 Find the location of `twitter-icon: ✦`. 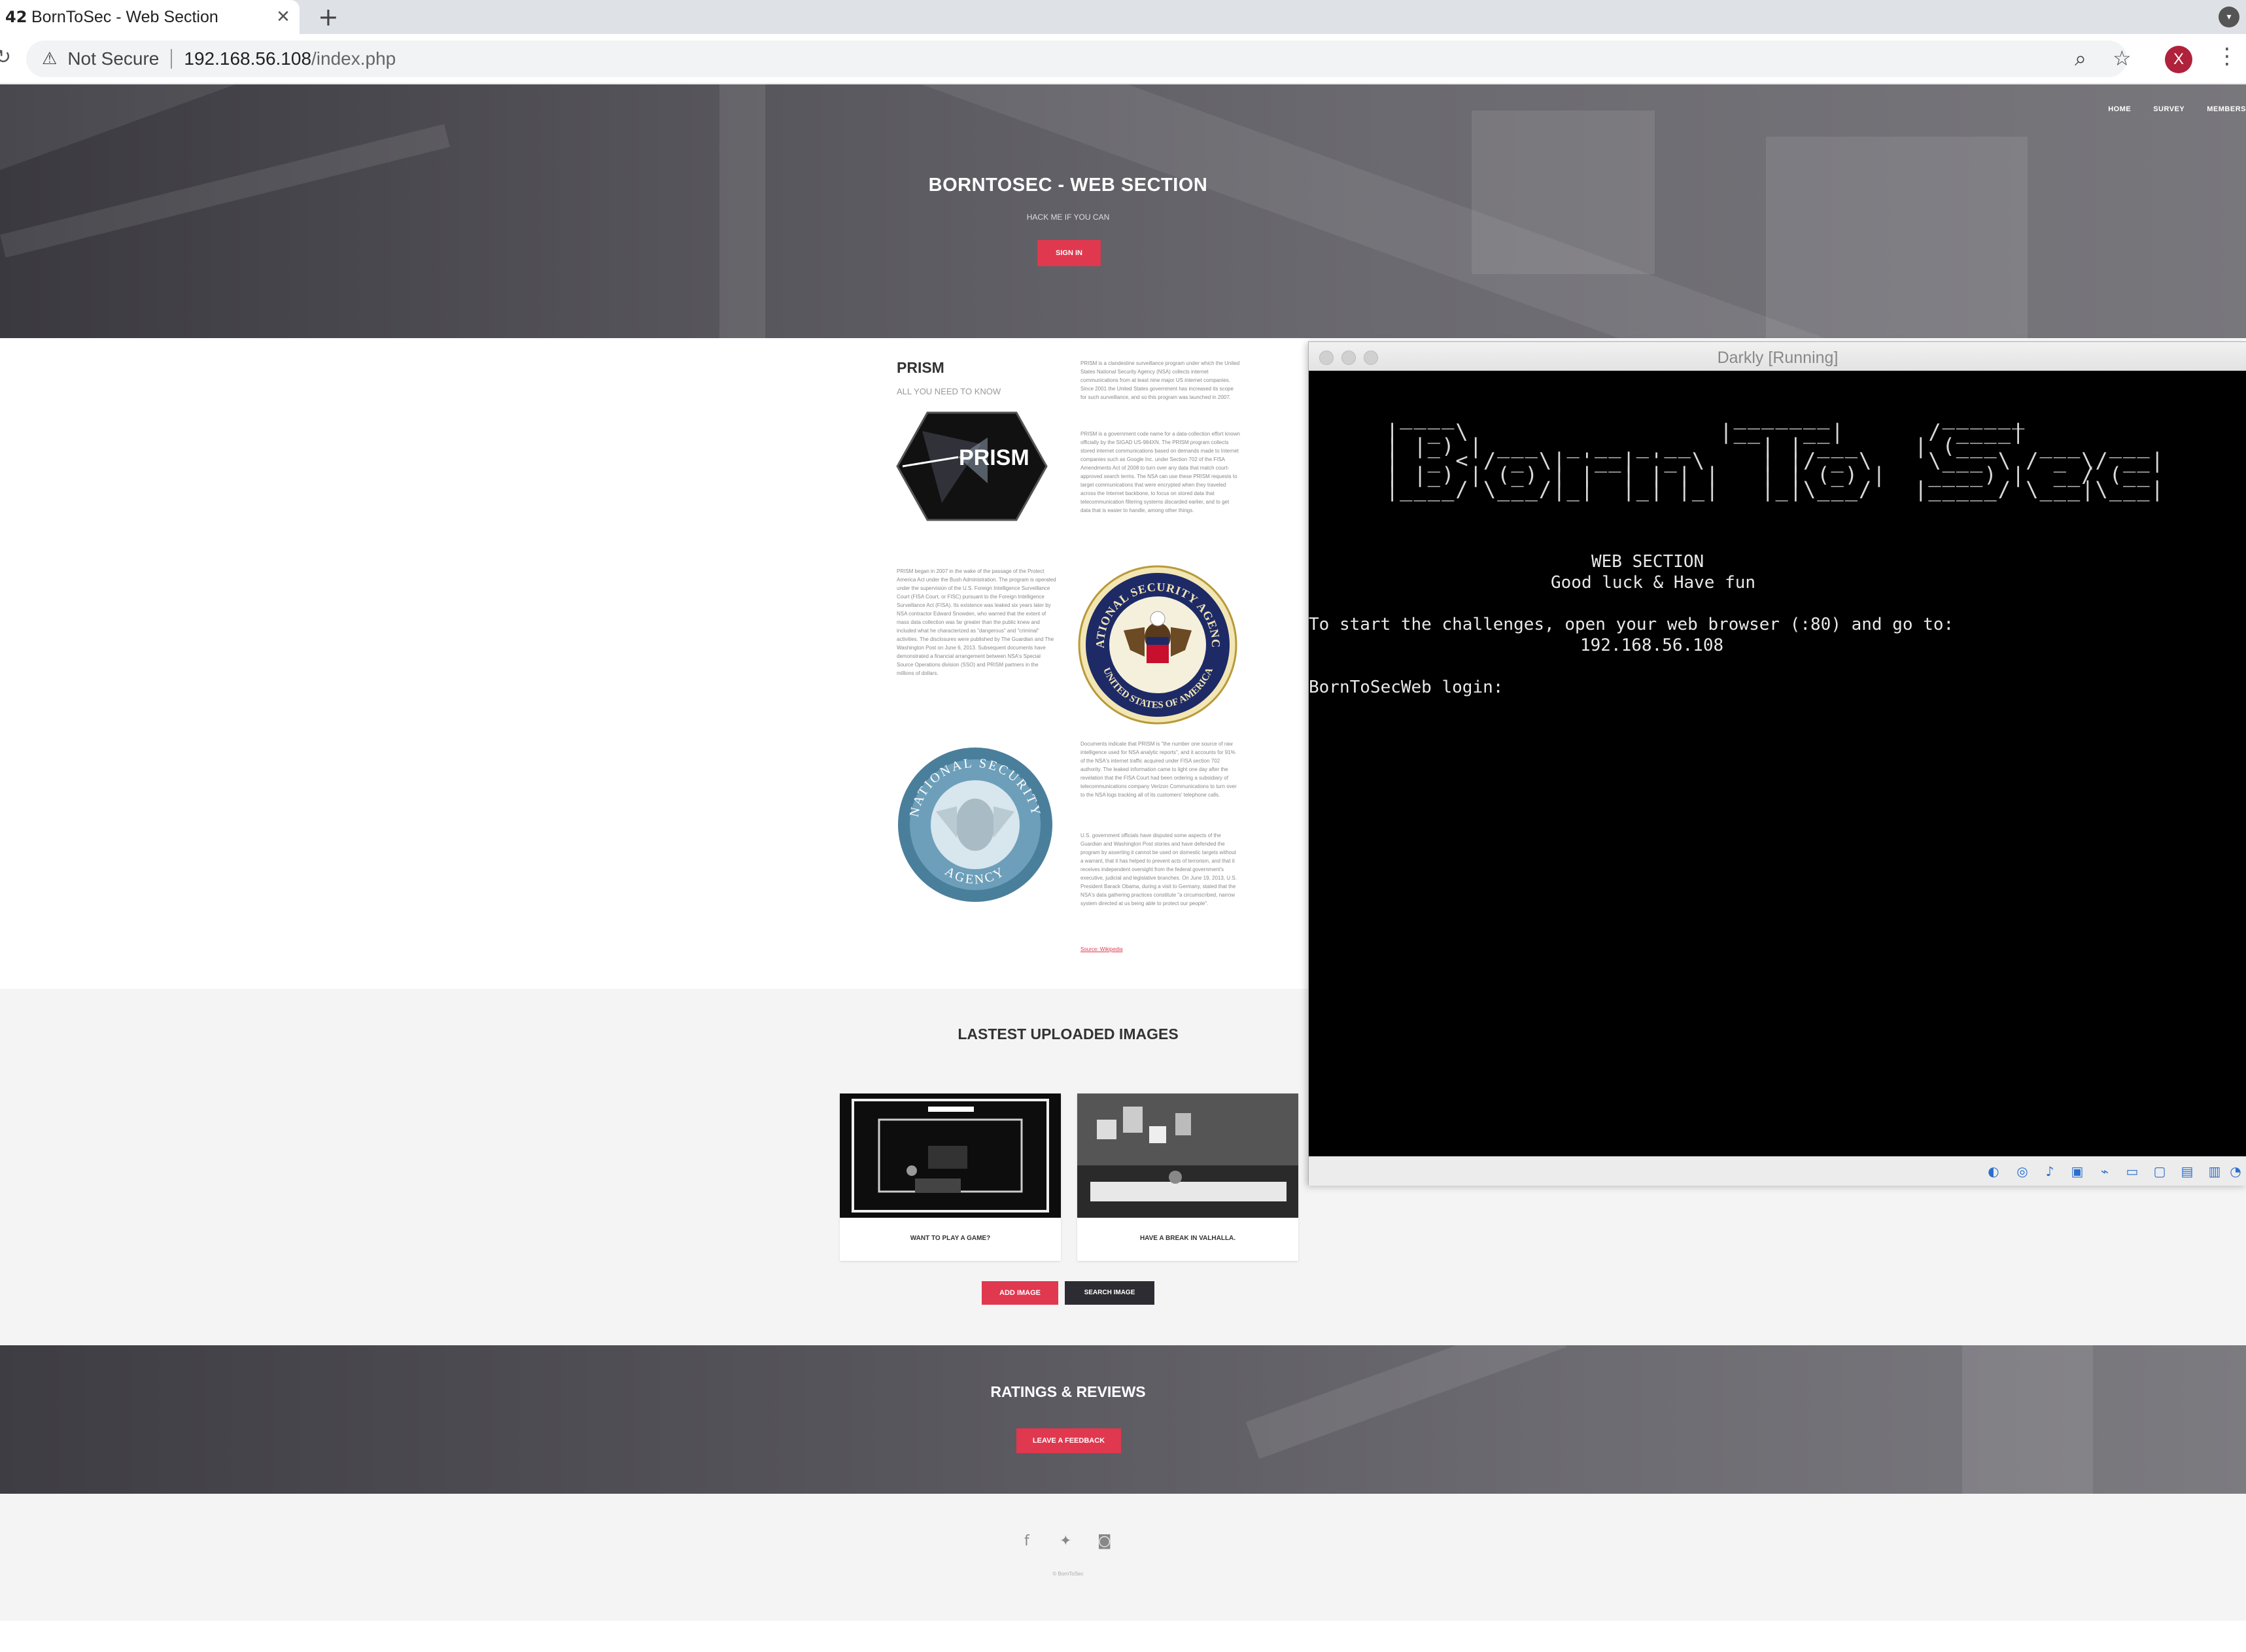

twitter-icon: ✦ is located at coordinates (1065, 1541).